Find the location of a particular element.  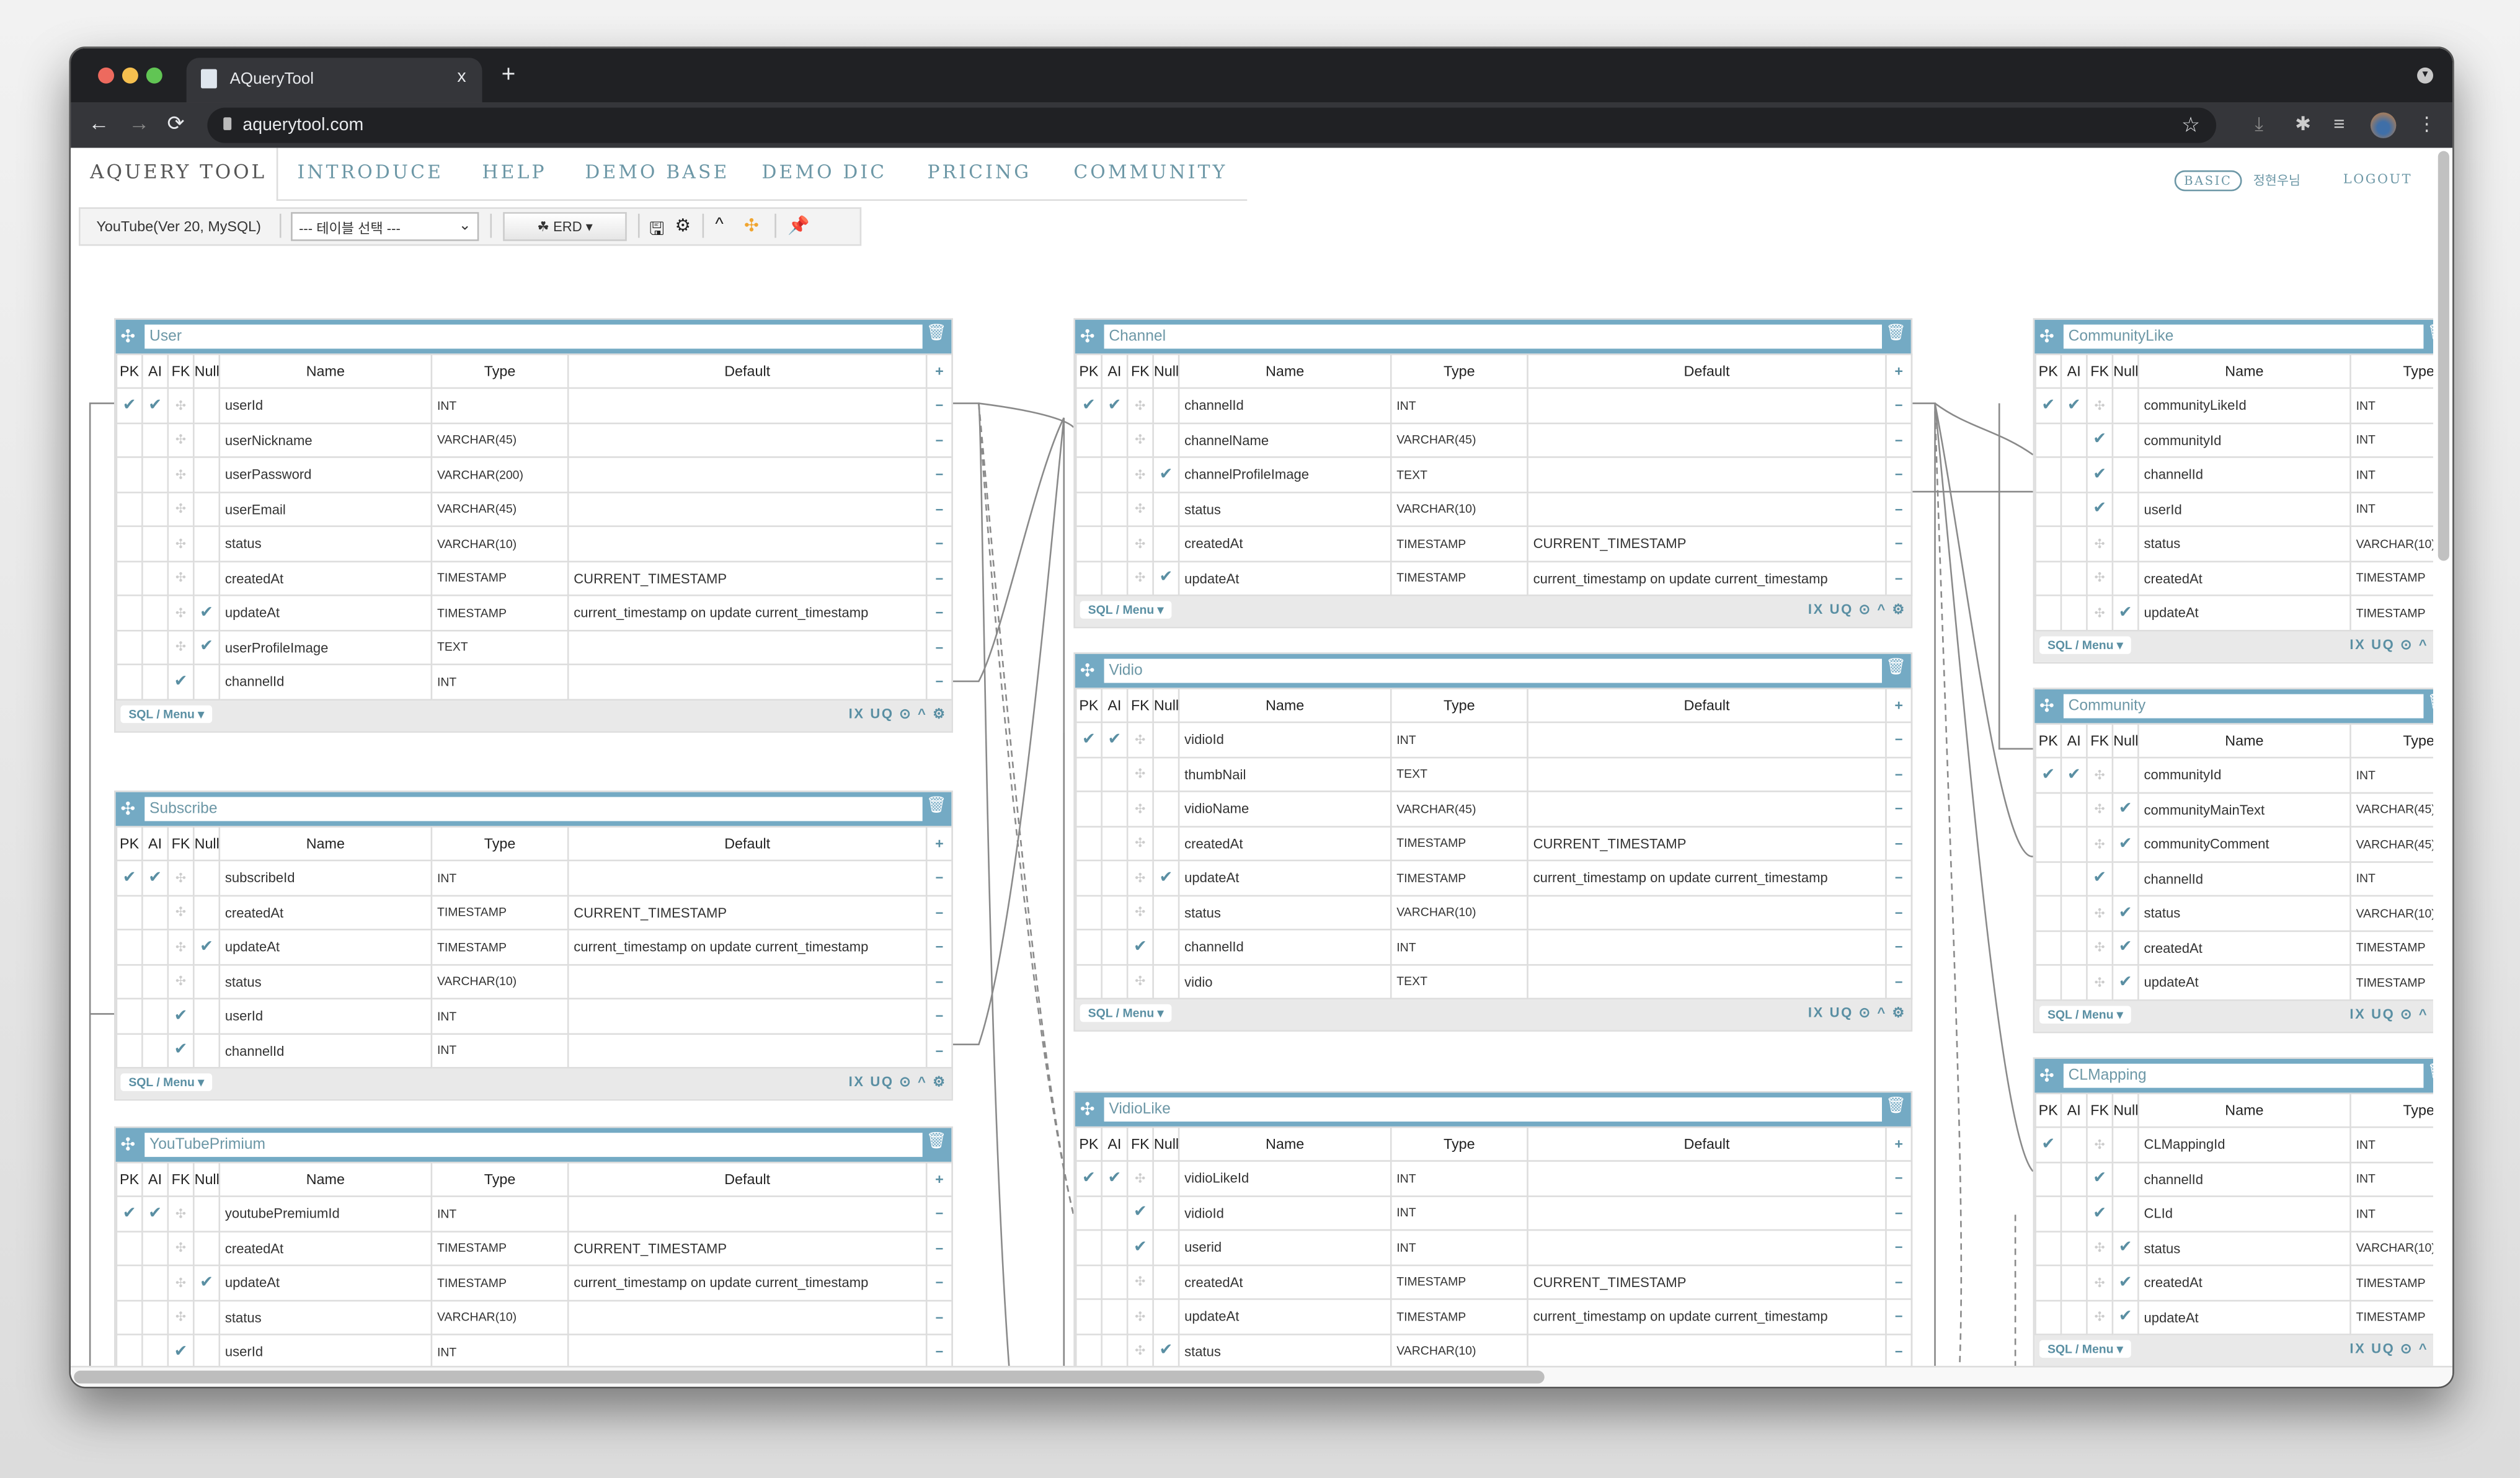

forward-icon: → is located at coordinates (138, 123).